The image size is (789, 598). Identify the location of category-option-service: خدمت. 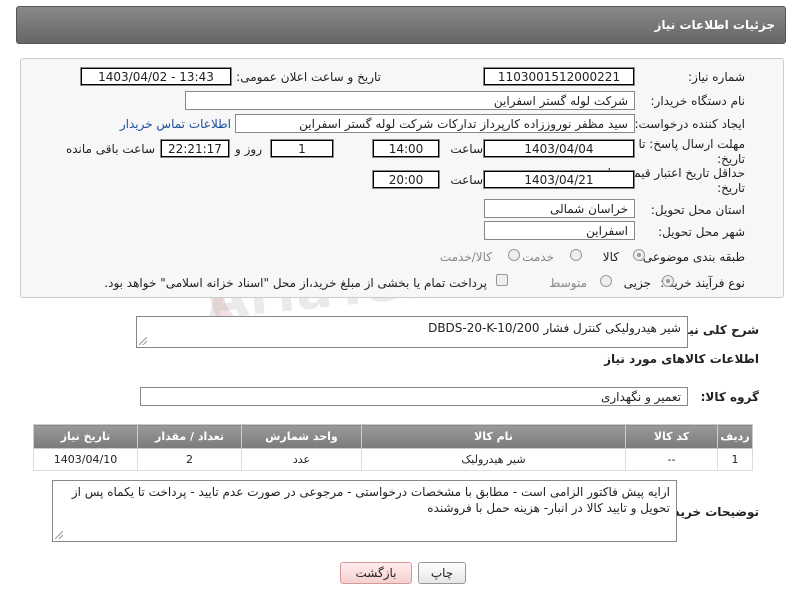
(538, 257).